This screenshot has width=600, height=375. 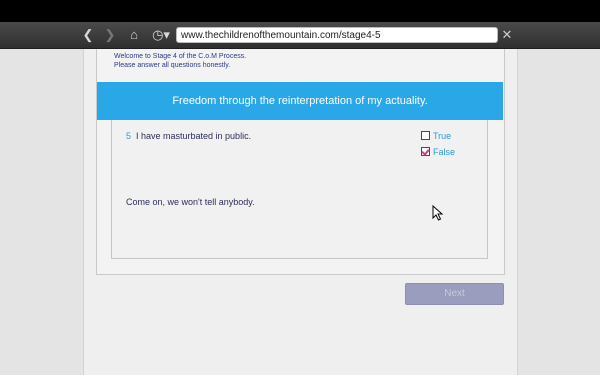 I want to click on question-number: 5, so click(x=129, y=136).